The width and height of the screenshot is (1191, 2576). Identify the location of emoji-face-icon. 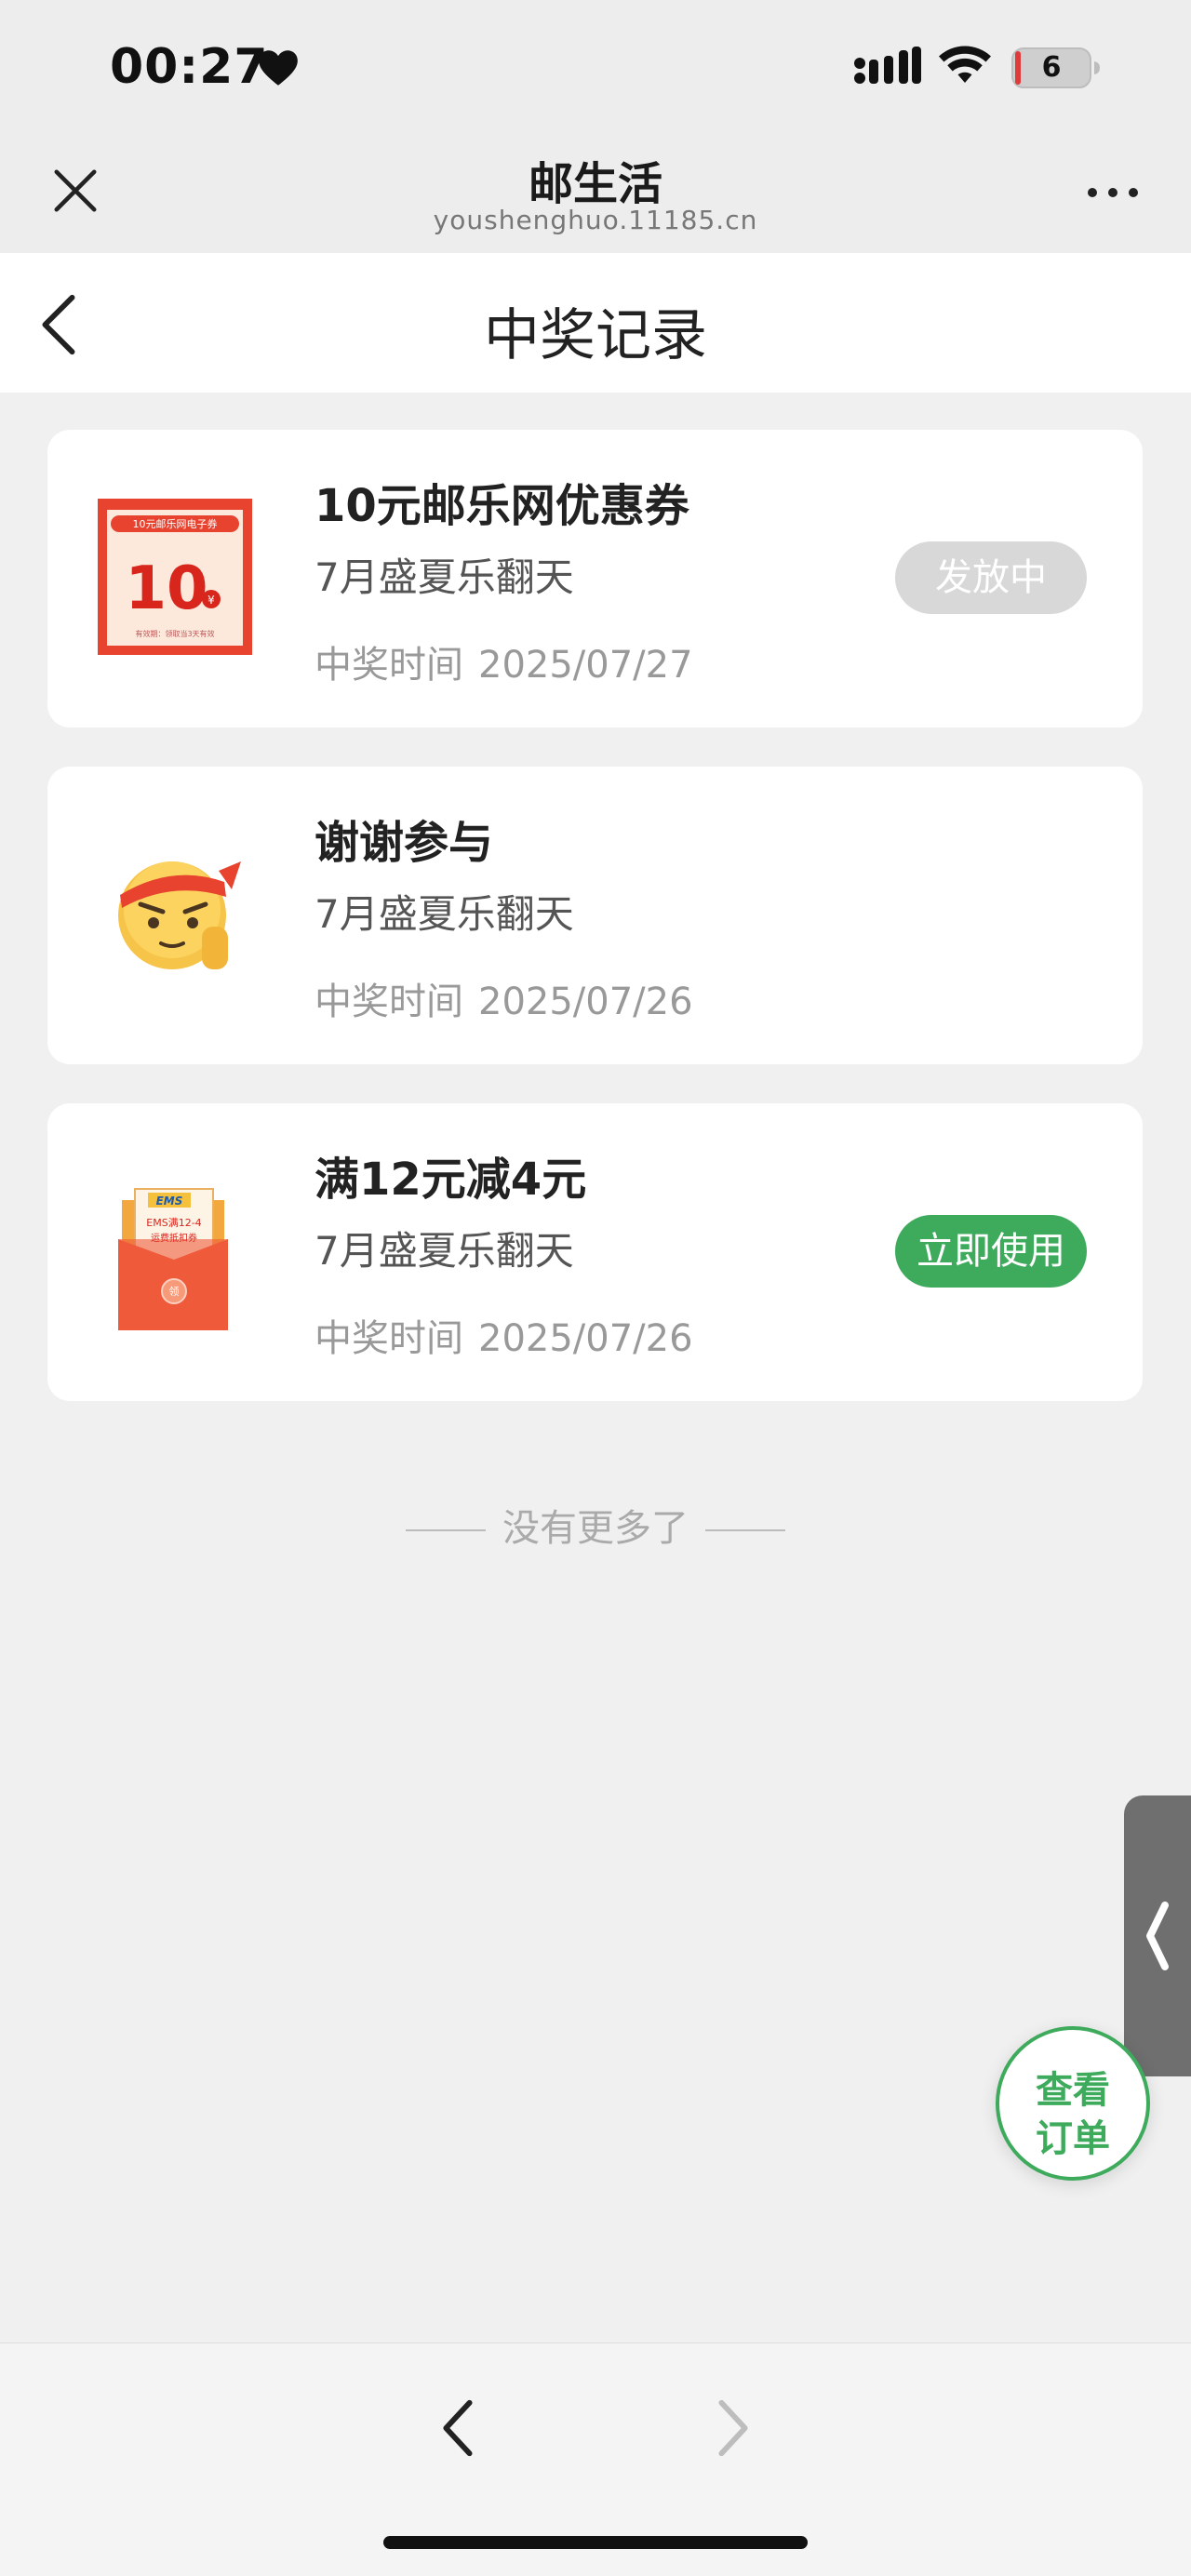
(179, 915).